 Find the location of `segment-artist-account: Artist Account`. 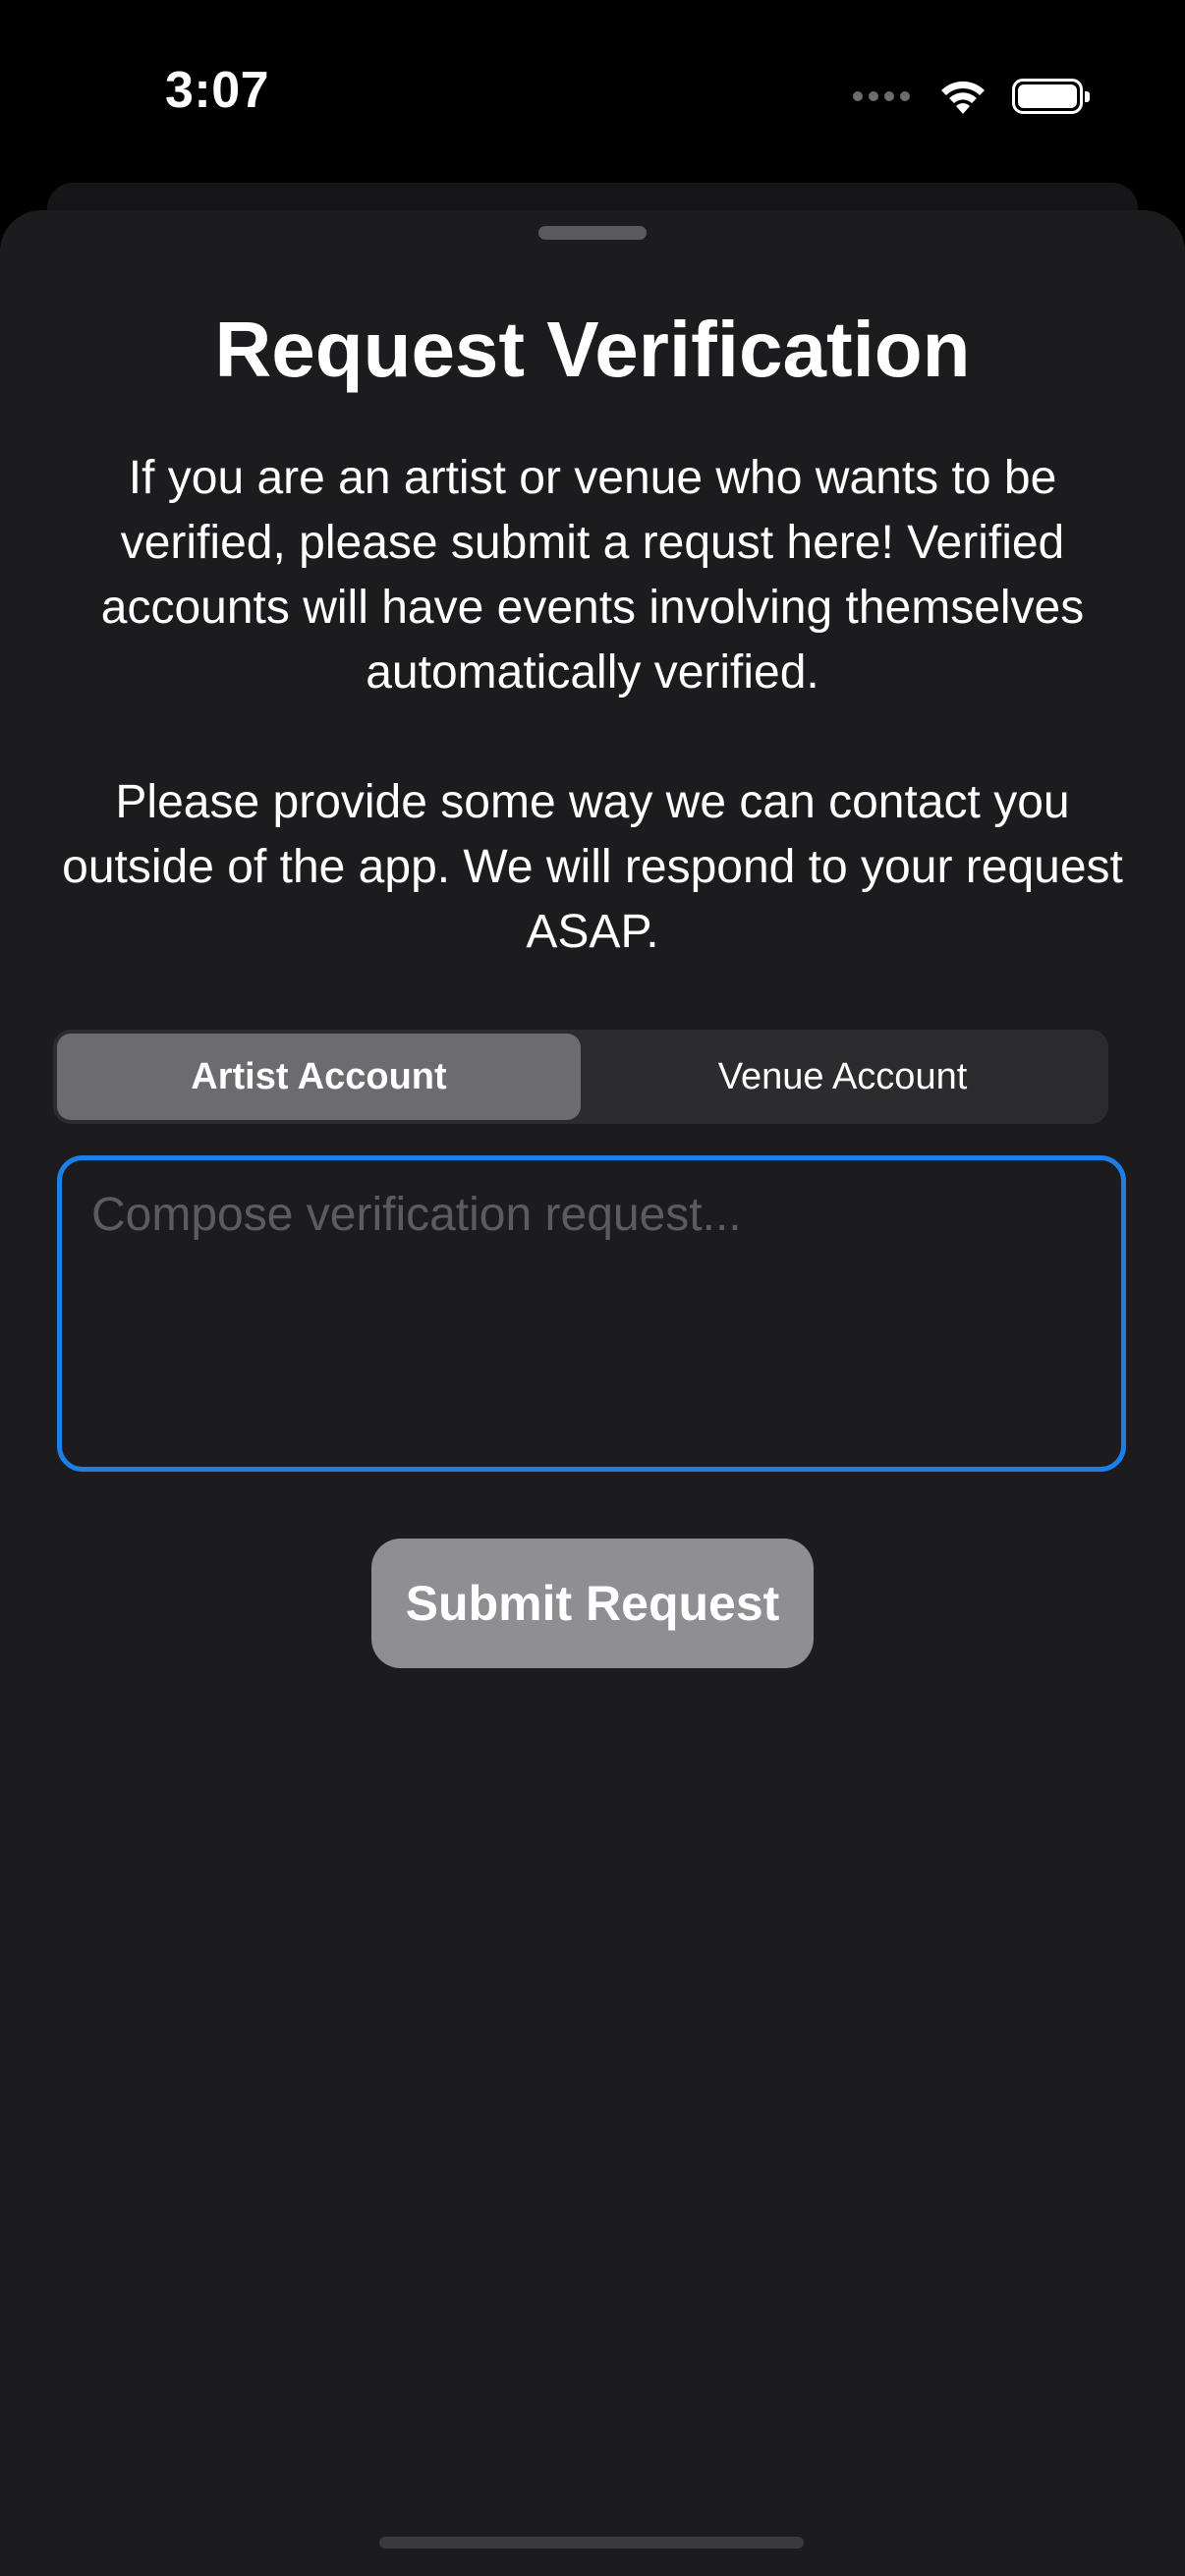

segment-artist-account: Artist Account is located at coordinates (319, 1077).